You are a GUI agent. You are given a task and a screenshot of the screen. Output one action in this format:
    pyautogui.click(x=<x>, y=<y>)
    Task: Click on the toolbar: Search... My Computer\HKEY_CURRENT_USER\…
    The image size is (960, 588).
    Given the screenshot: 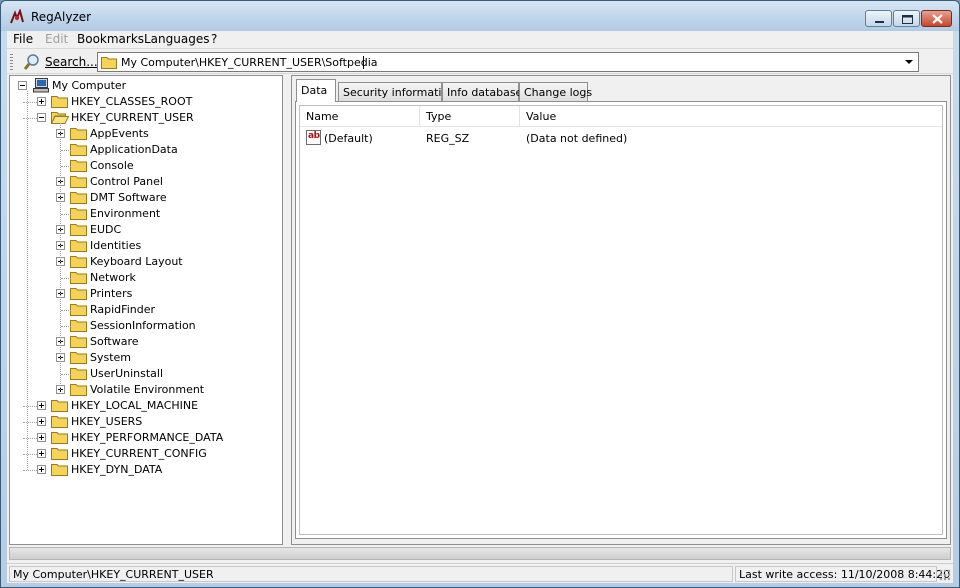 What is the action you would take?
    pyautogui.click(x=480, y=61)
    